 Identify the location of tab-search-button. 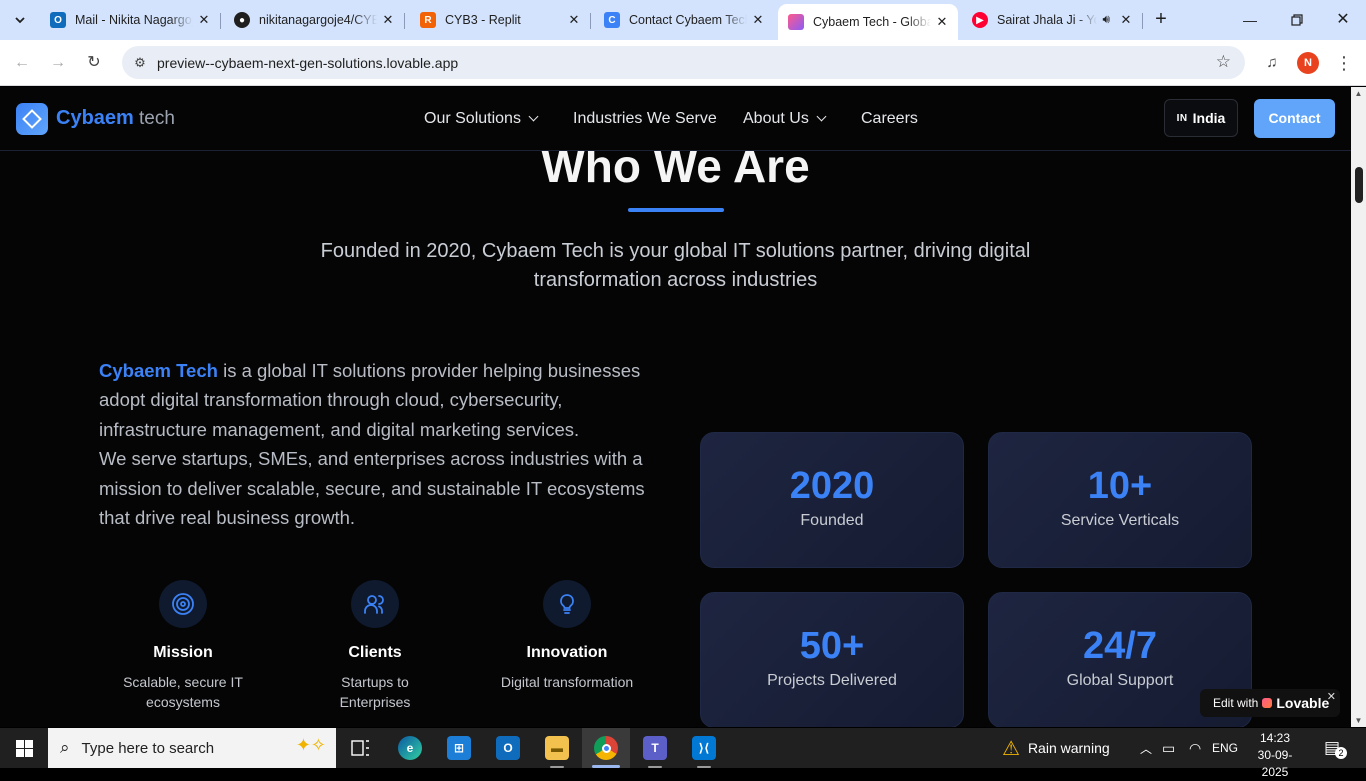
(20, 20).